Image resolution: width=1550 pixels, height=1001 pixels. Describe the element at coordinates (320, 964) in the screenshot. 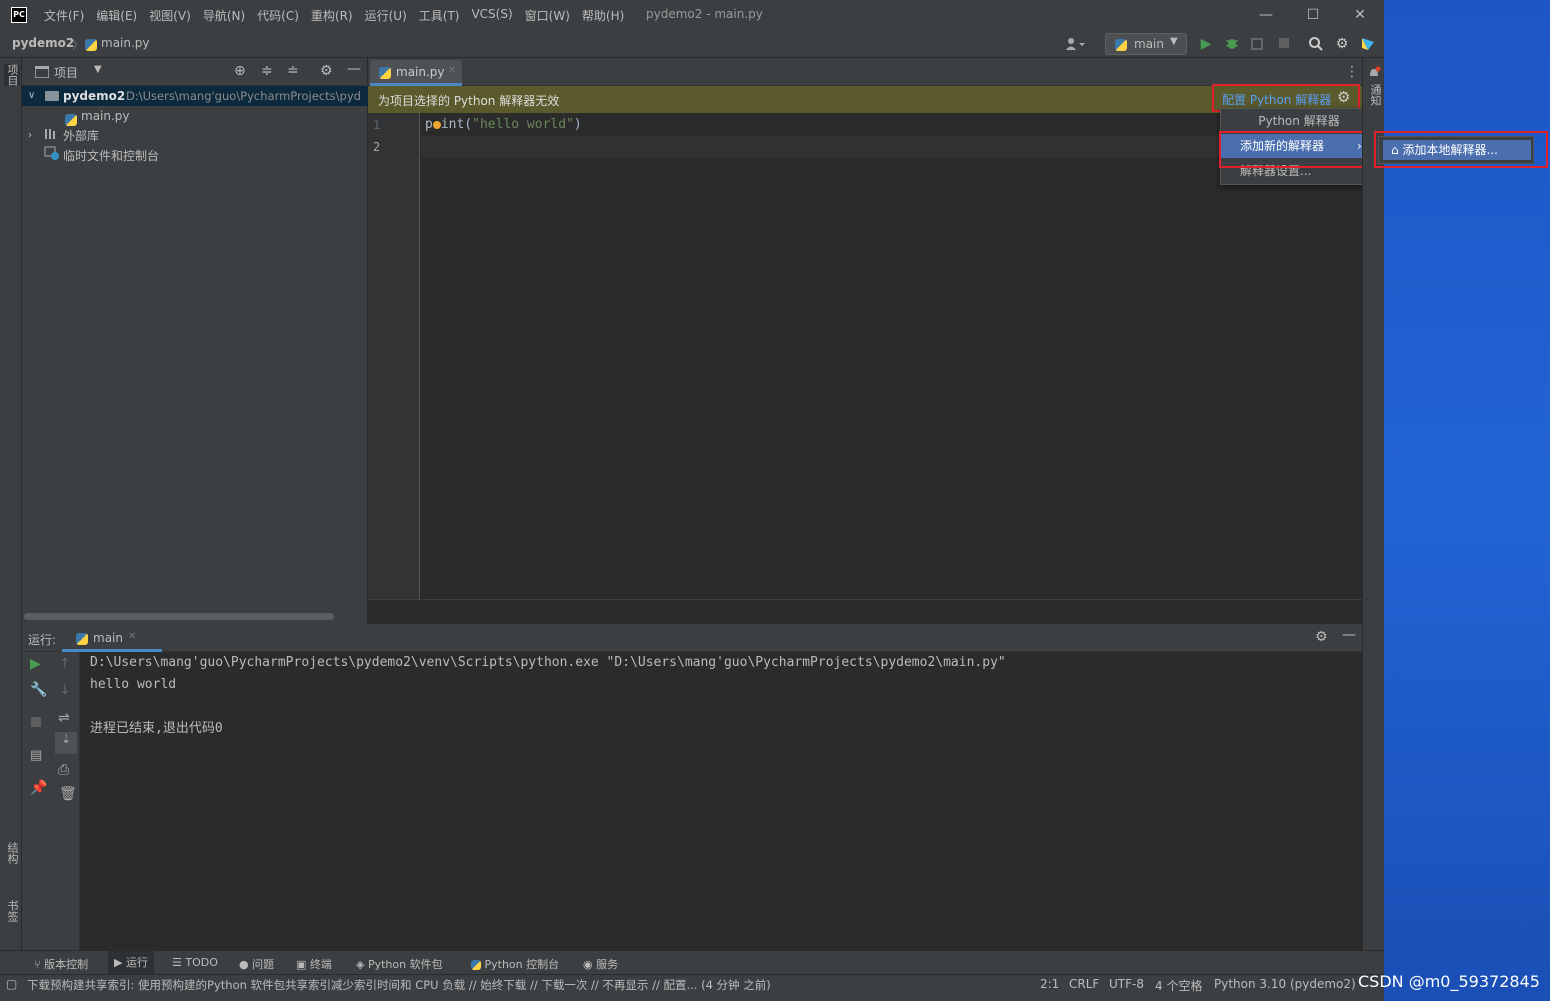

I see `tab-label: 终端` at that location.